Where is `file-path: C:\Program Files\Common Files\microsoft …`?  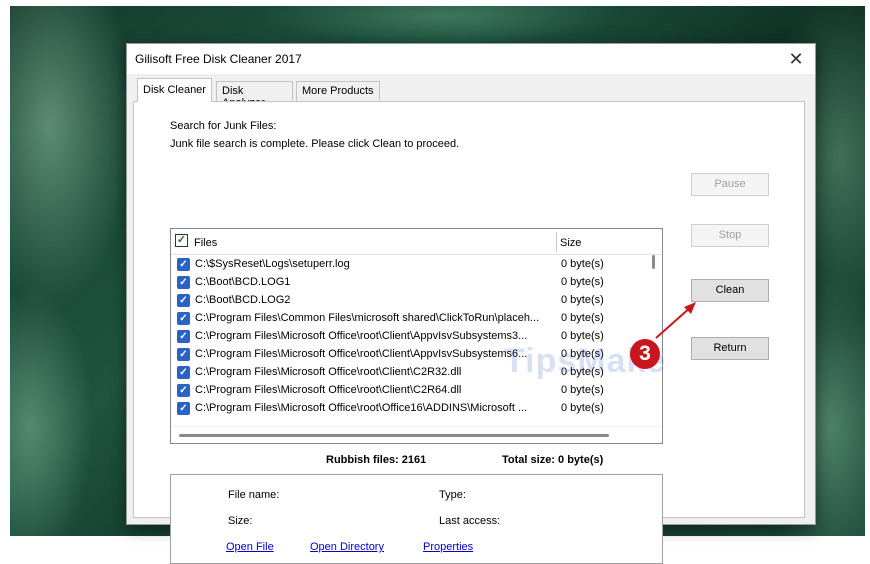 file-path: C:\Program Files\Common Files\microsoft … is located at coordinates (367, 318).